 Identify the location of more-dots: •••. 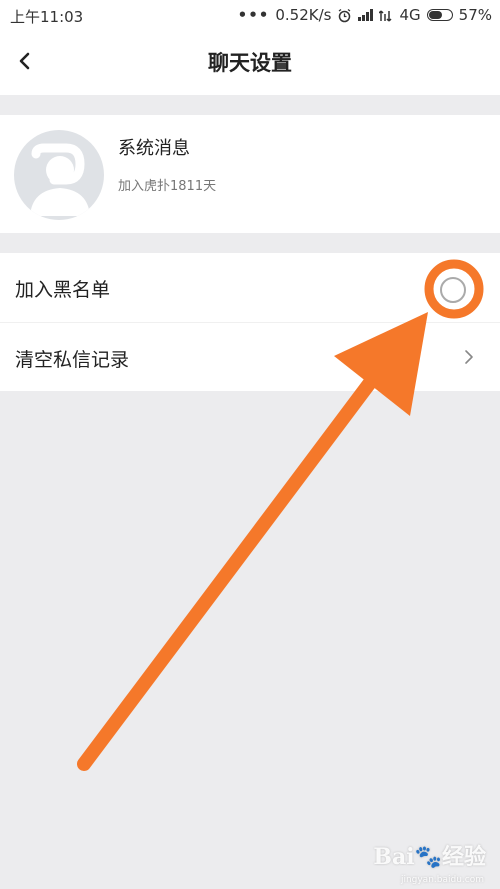
(253, 15).